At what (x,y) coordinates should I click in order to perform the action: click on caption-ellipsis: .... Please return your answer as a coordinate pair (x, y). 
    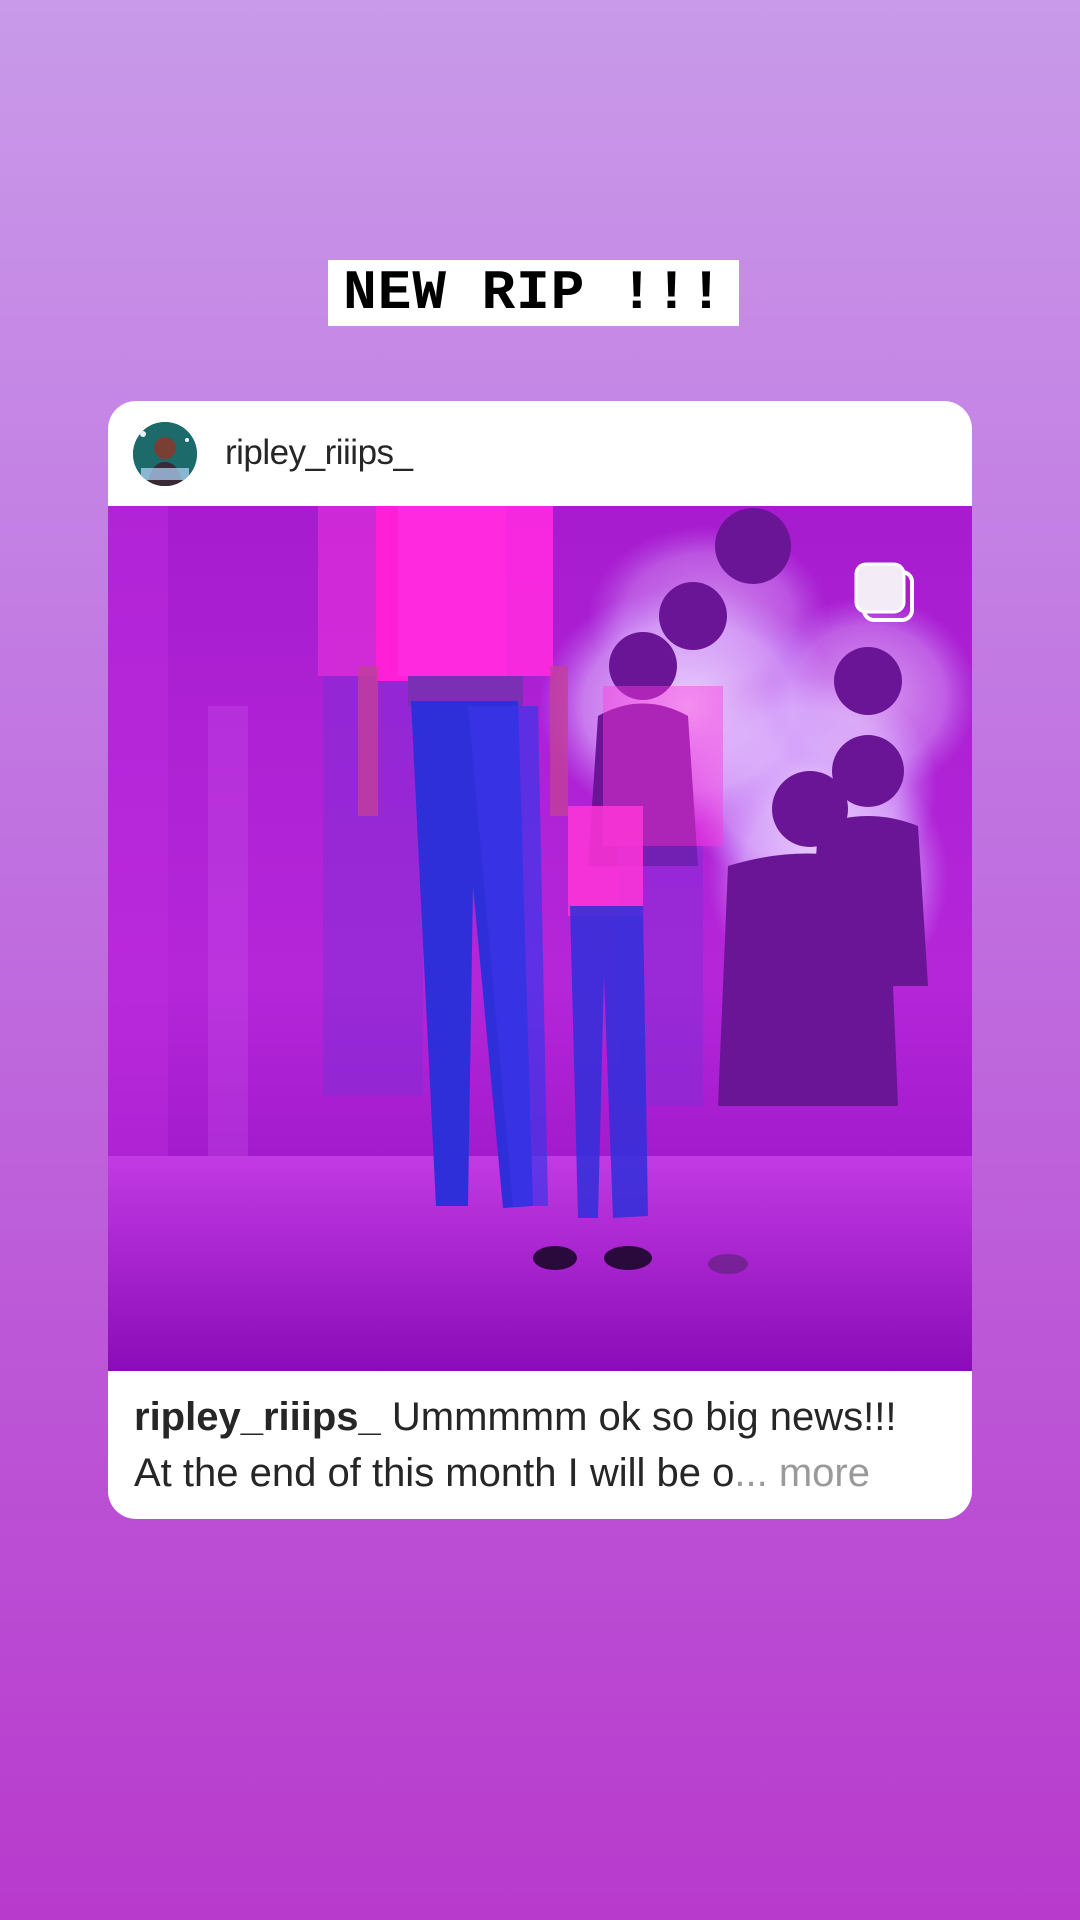
    Looking at the image, I should click on (751, 1473).